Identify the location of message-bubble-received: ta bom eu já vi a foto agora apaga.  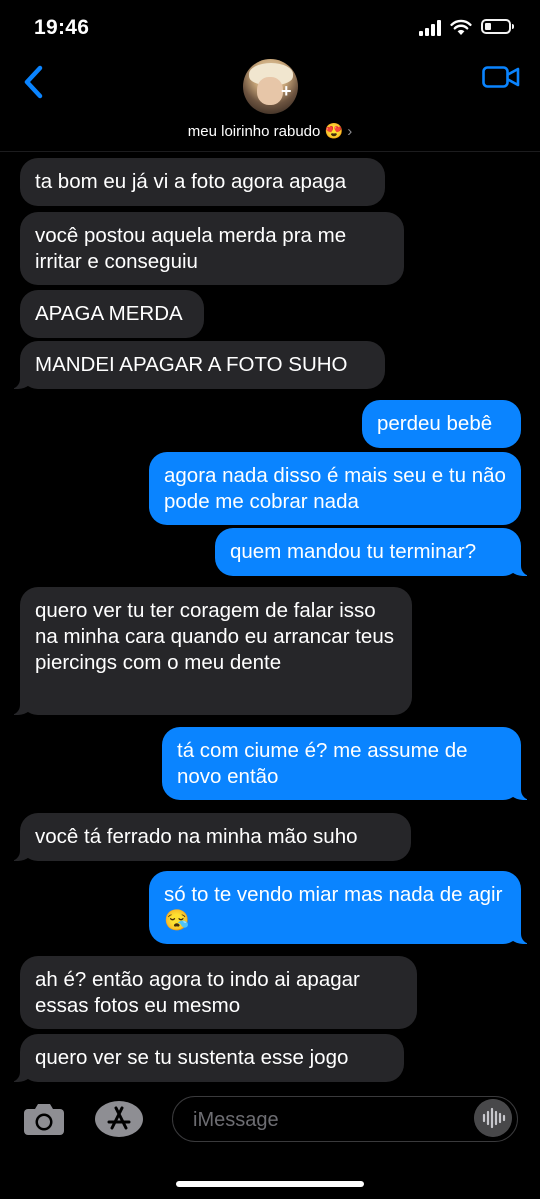
(202, 182).